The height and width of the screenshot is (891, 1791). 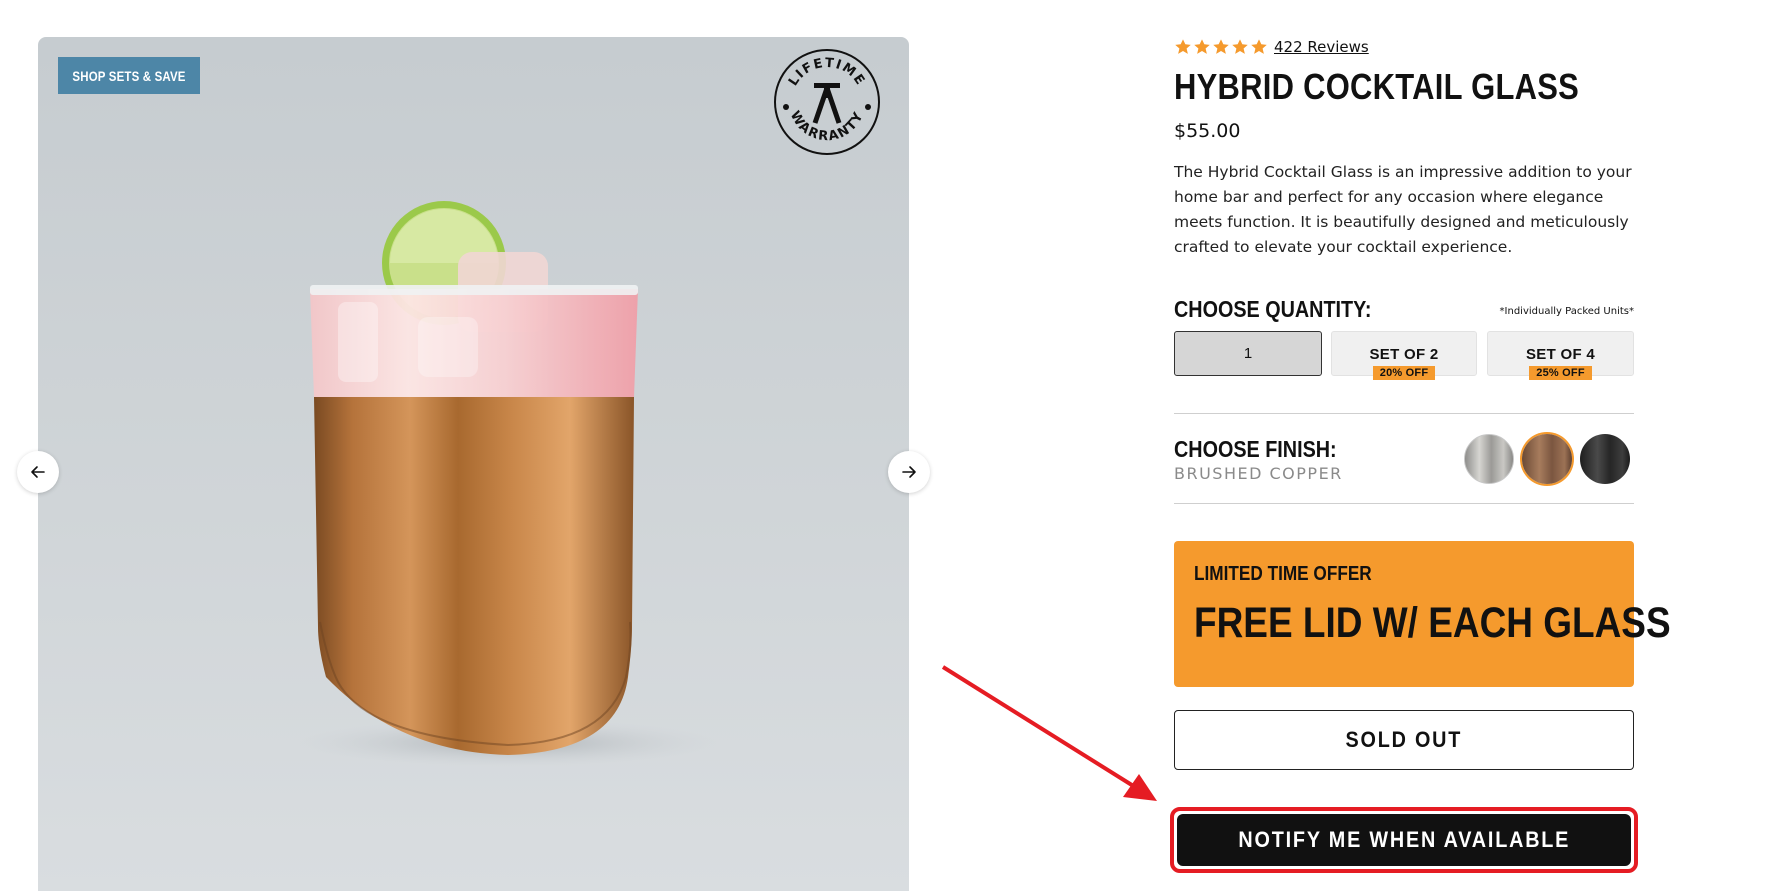 I want to click on shop-sets-badge: SHOP SETS & SAVE, so click(x=129, y=75).